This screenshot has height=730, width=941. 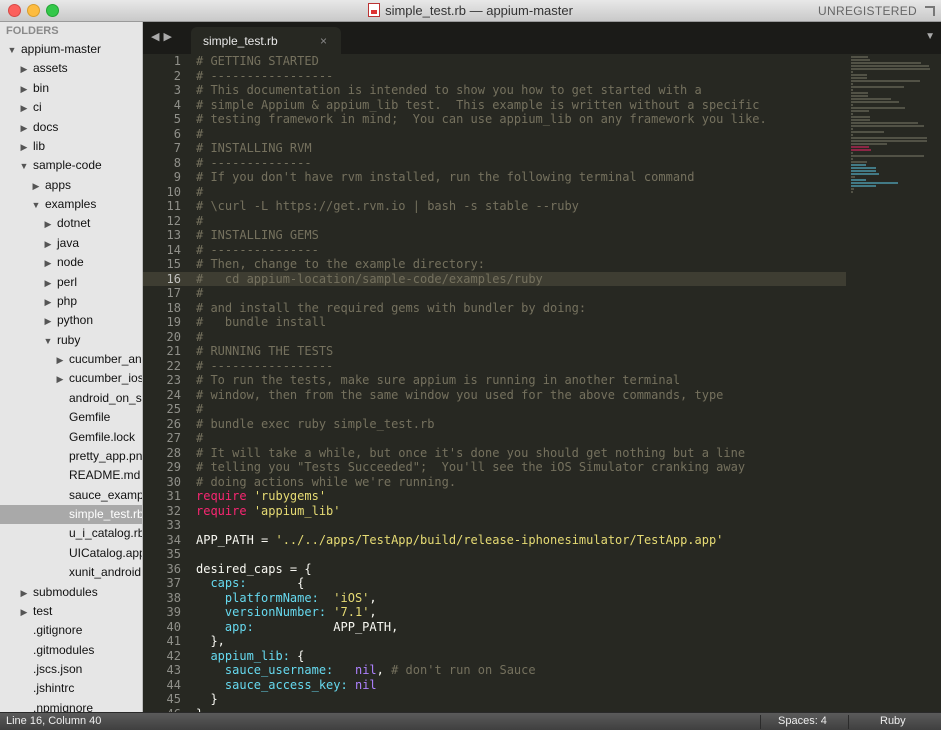 I want to click on tab-dropdown-icon: ▼, so click(x=930, y=36).